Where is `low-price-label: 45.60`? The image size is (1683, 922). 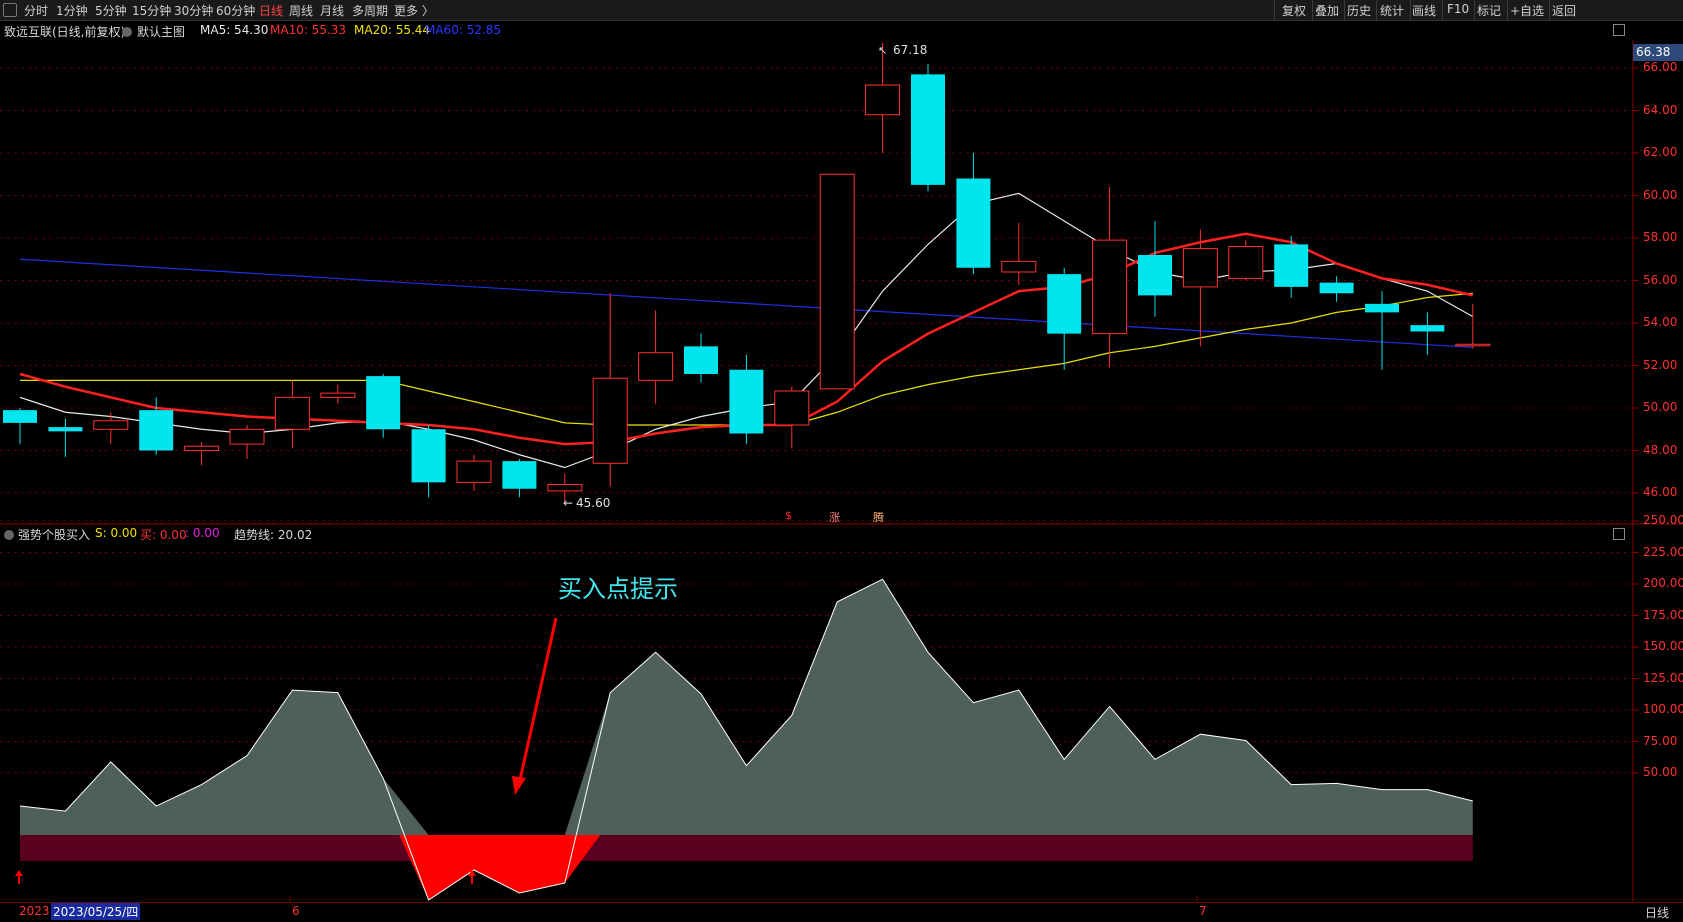
low-price-label: 45.60 is located at coordinates (593, 503).